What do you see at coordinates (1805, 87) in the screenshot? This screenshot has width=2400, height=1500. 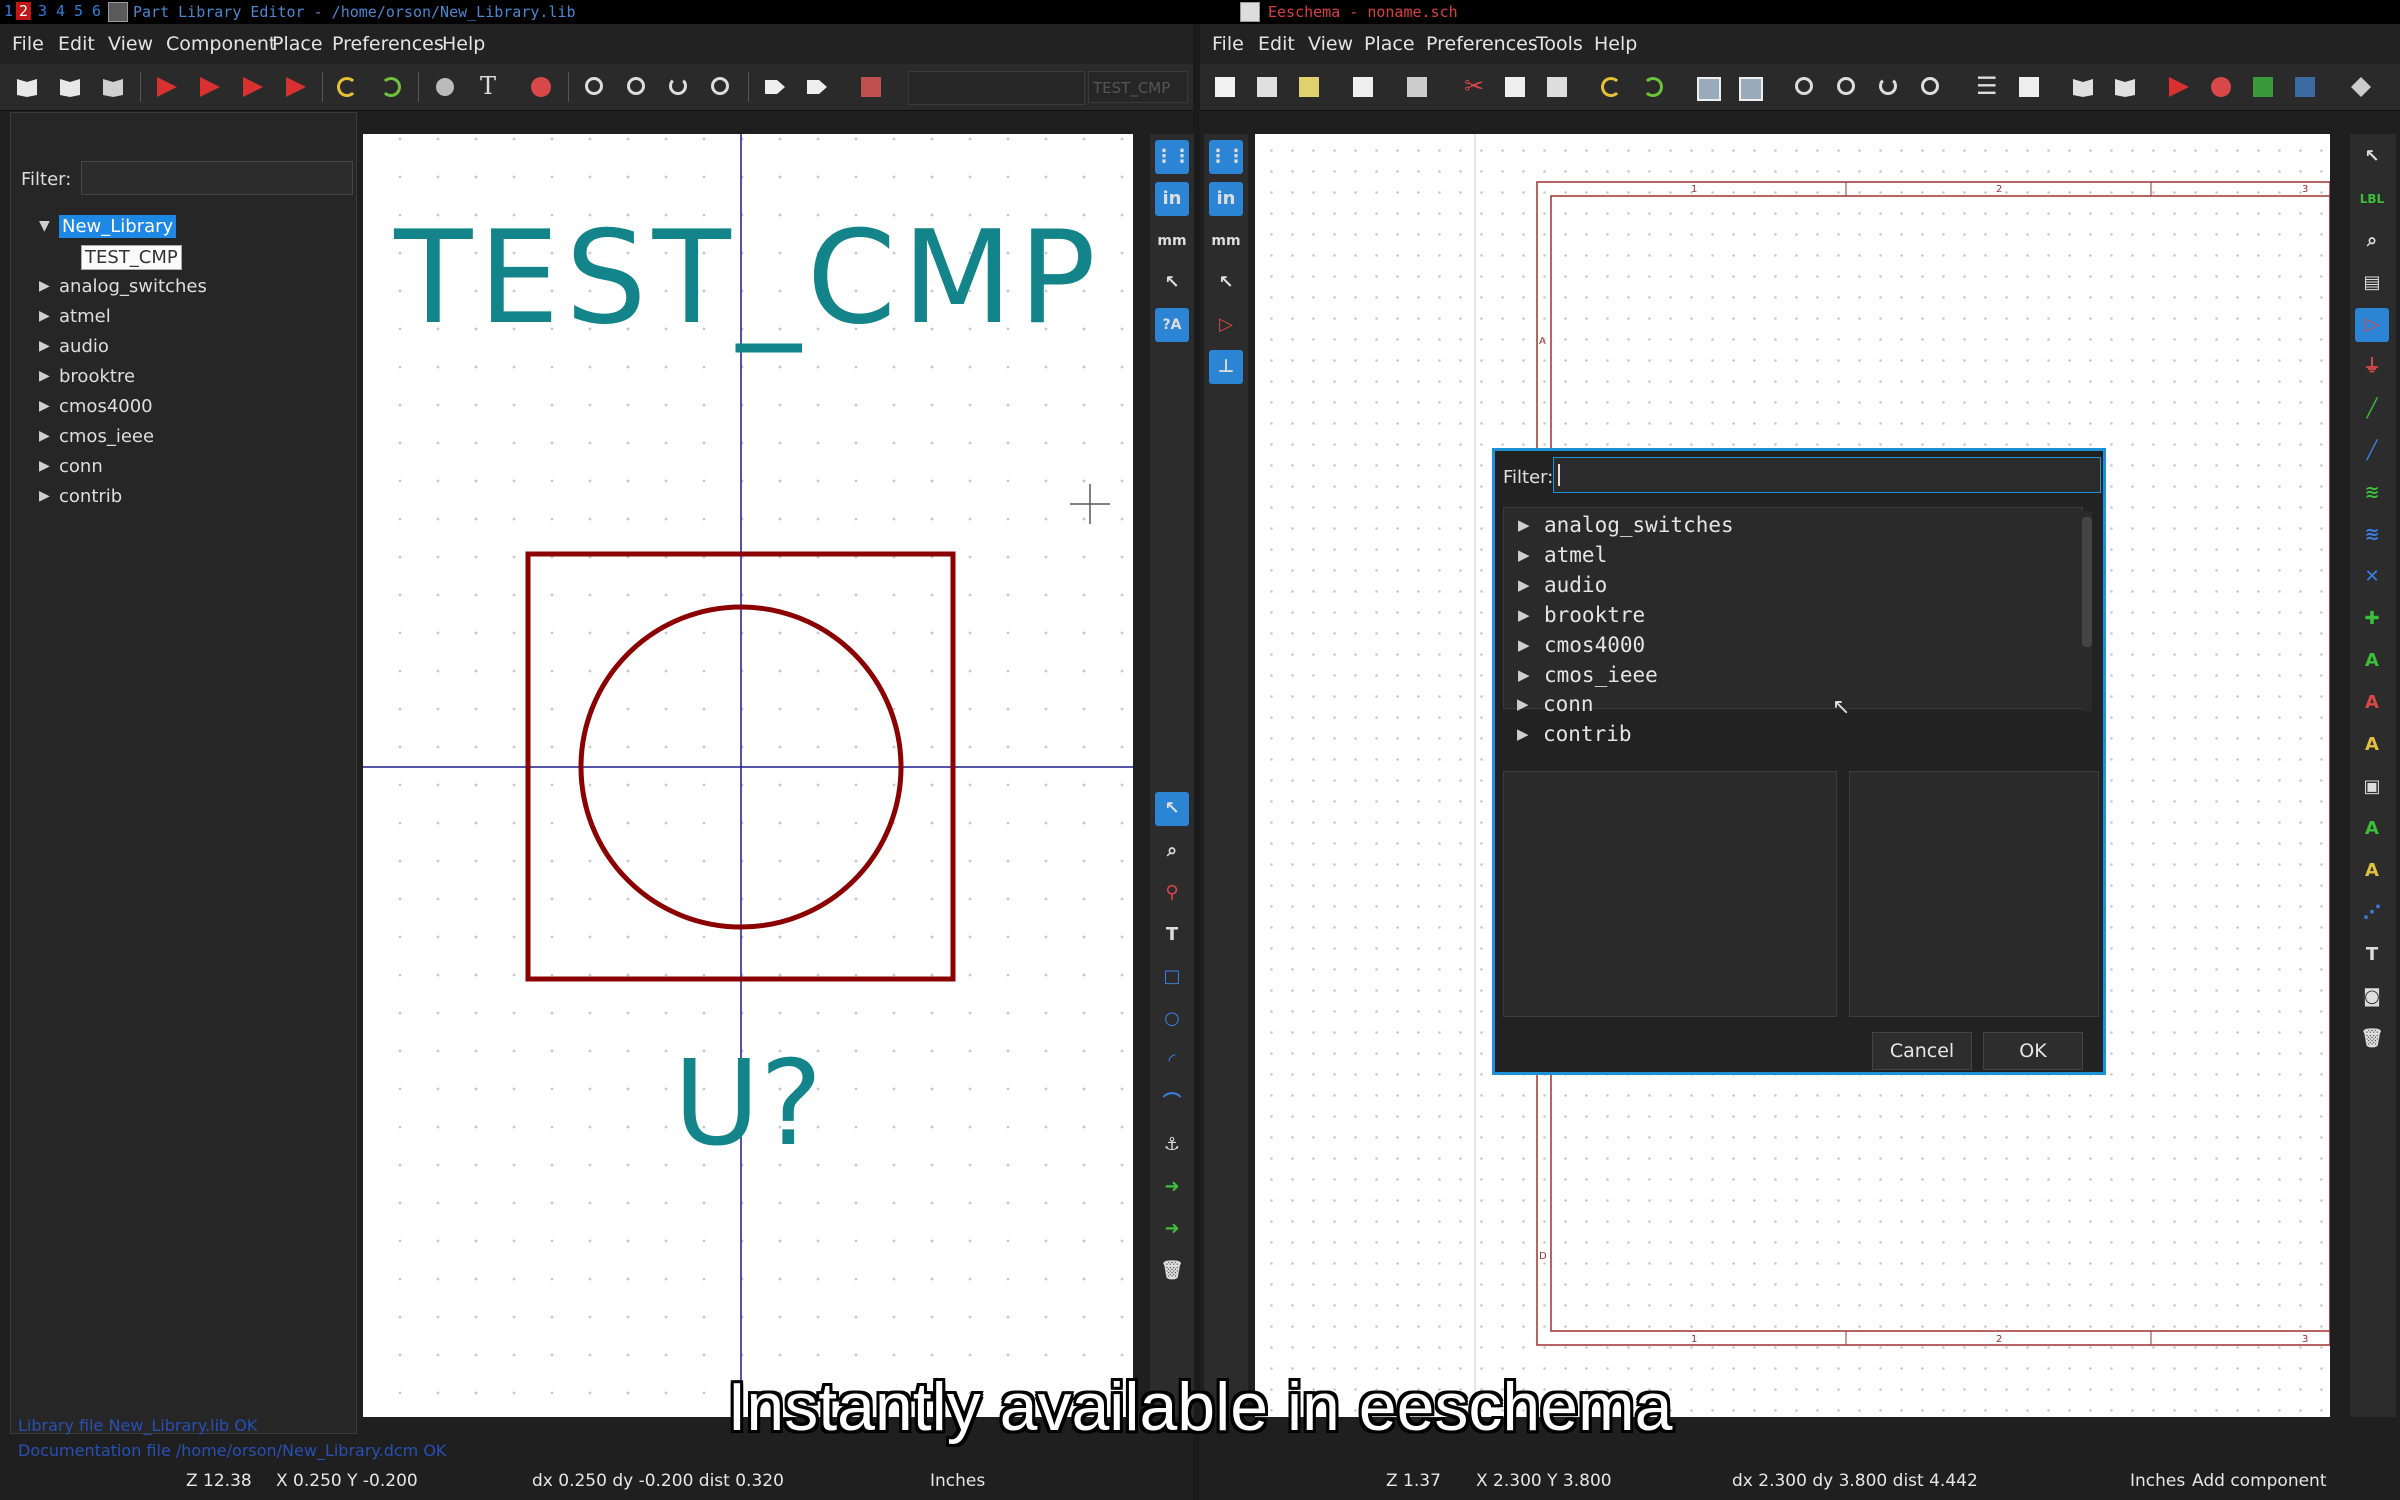 I see `zoom-in-icon` at bounding box center [1805, 87].